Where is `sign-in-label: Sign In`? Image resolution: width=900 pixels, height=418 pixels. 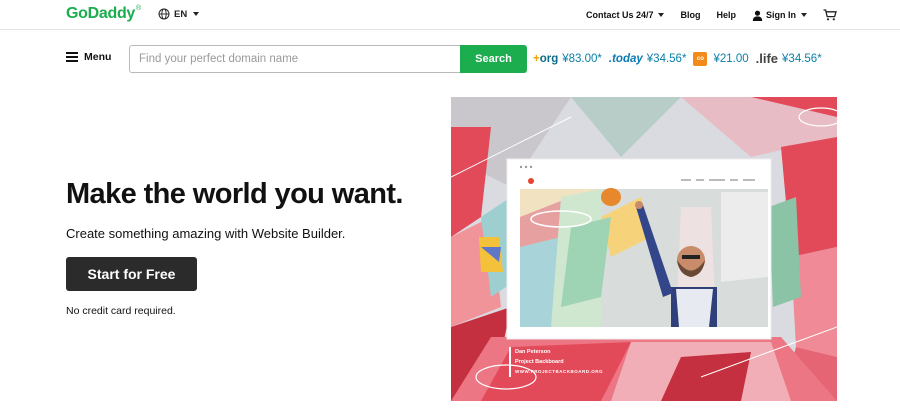 sign-in-label: Sign In is located at coordinates (781, 15).